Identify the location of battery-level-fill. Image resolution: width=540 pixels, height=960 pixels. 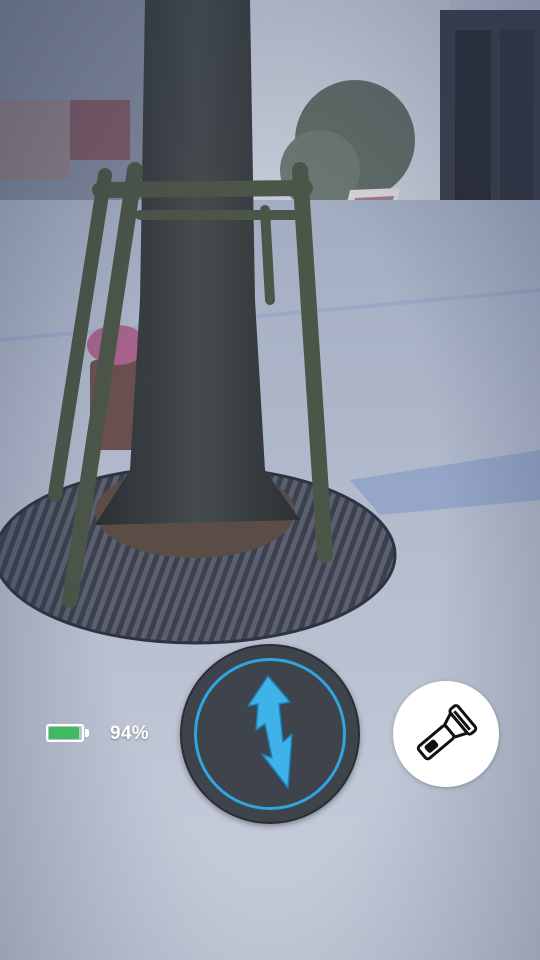
(64, 733).